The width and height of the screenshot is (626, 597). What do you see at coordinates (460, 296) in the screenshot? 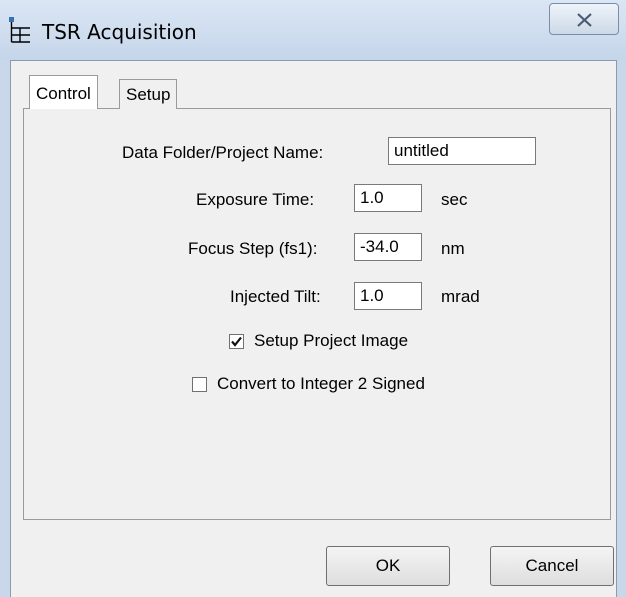
I see `tilt-unit: mrad` at bounding box center [460, 296].